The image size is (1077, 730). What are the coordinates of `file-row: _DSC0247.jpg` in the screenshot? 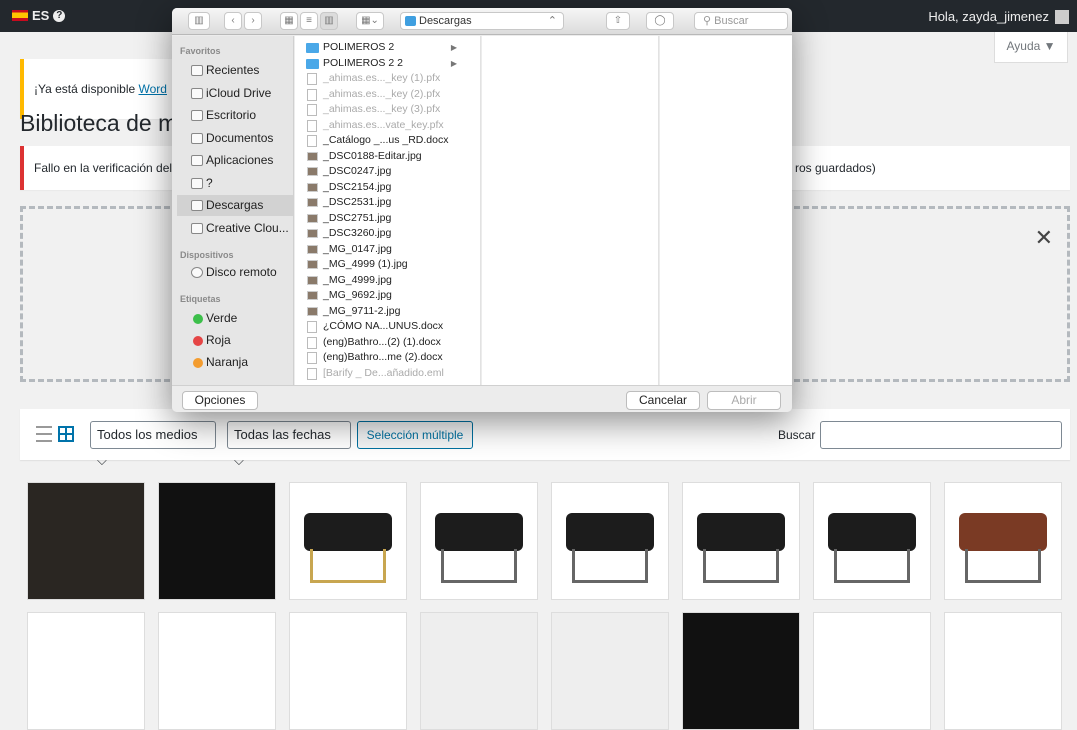 It's located at (390, 172).